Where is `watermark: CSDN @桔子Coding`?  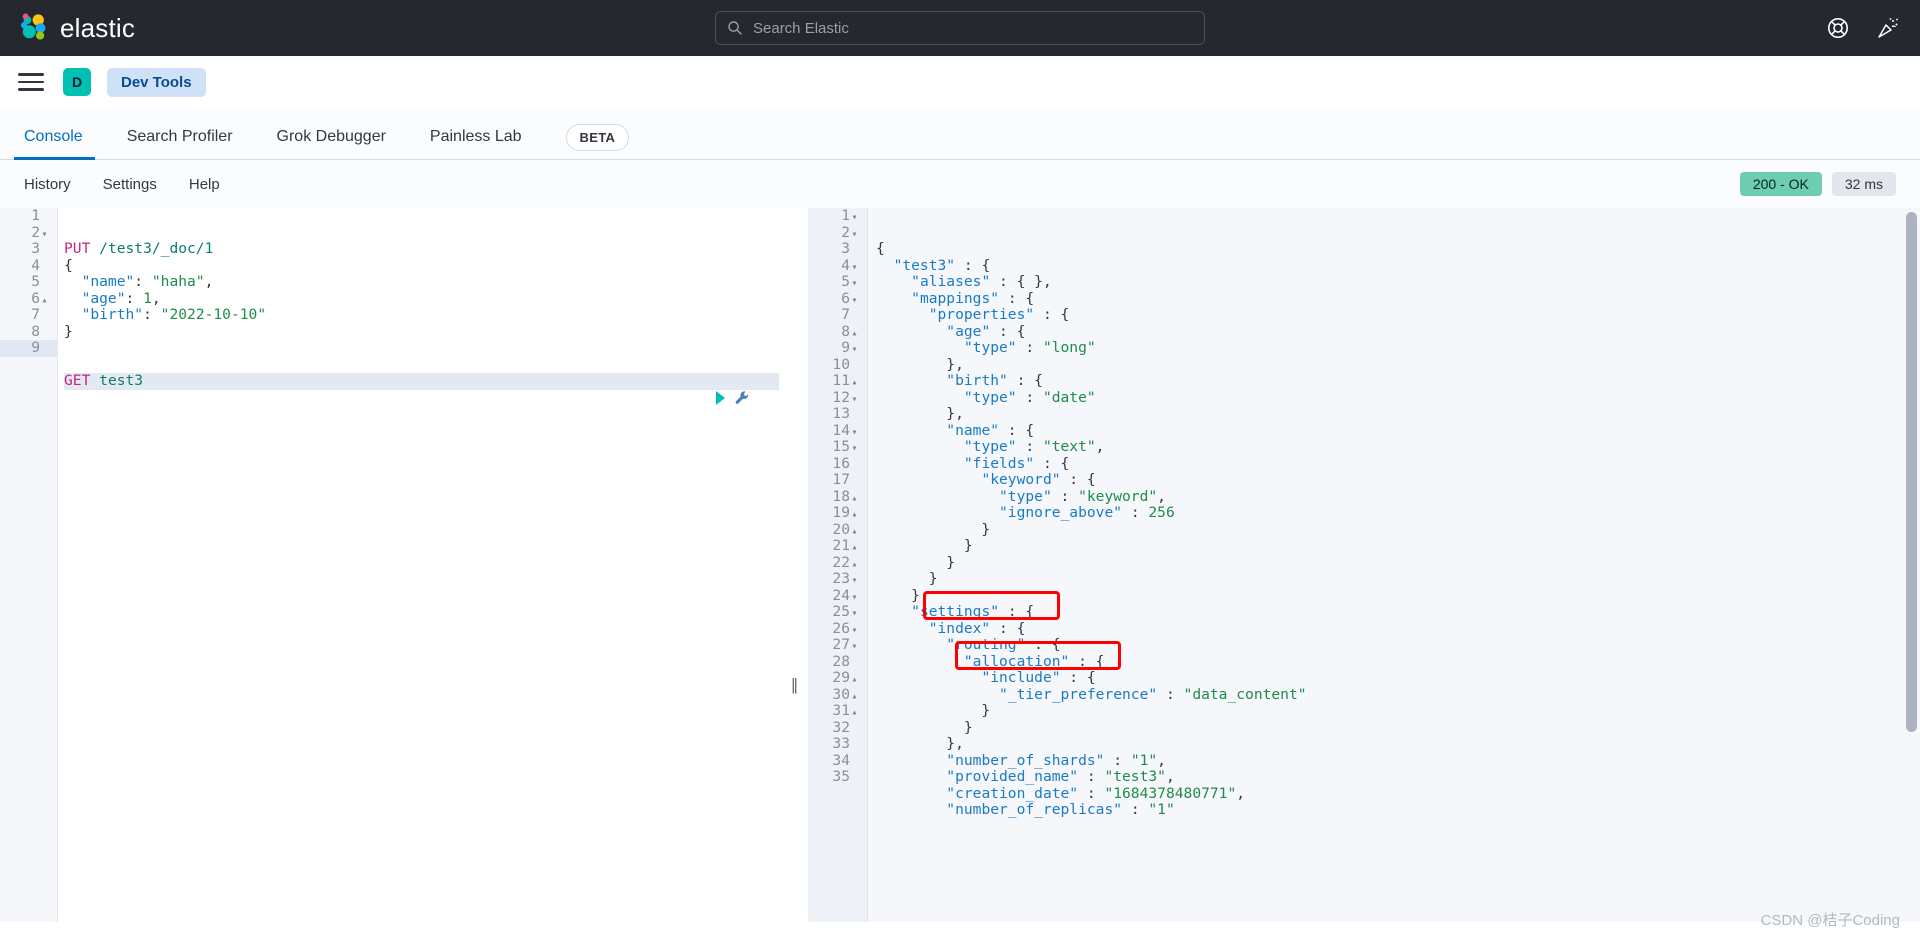
watermark: CSDN @桔子Coding is located at coordinates (1830, 920).